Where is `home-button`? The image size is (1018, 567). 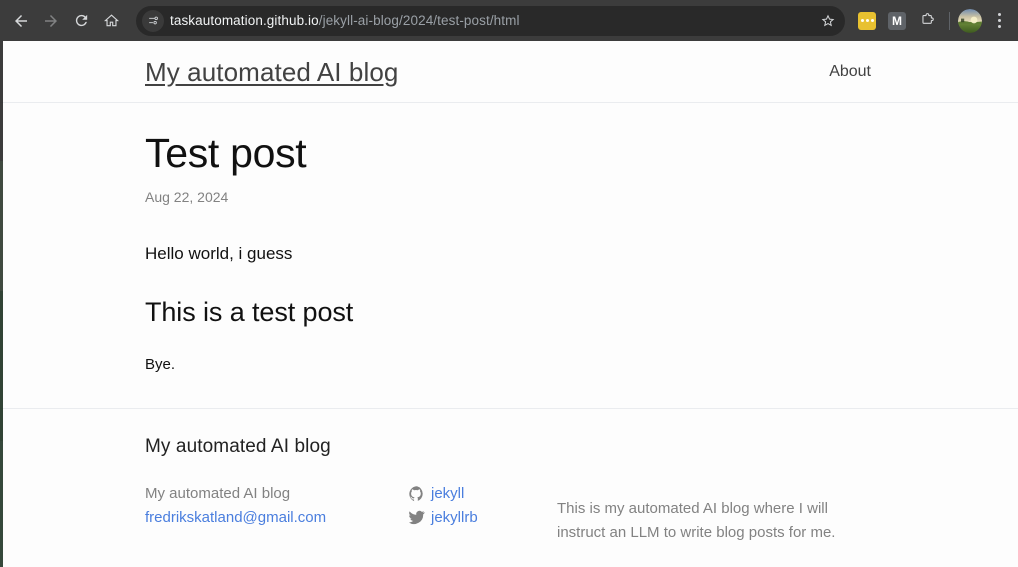 home-button is located at coordinates (111, 21).